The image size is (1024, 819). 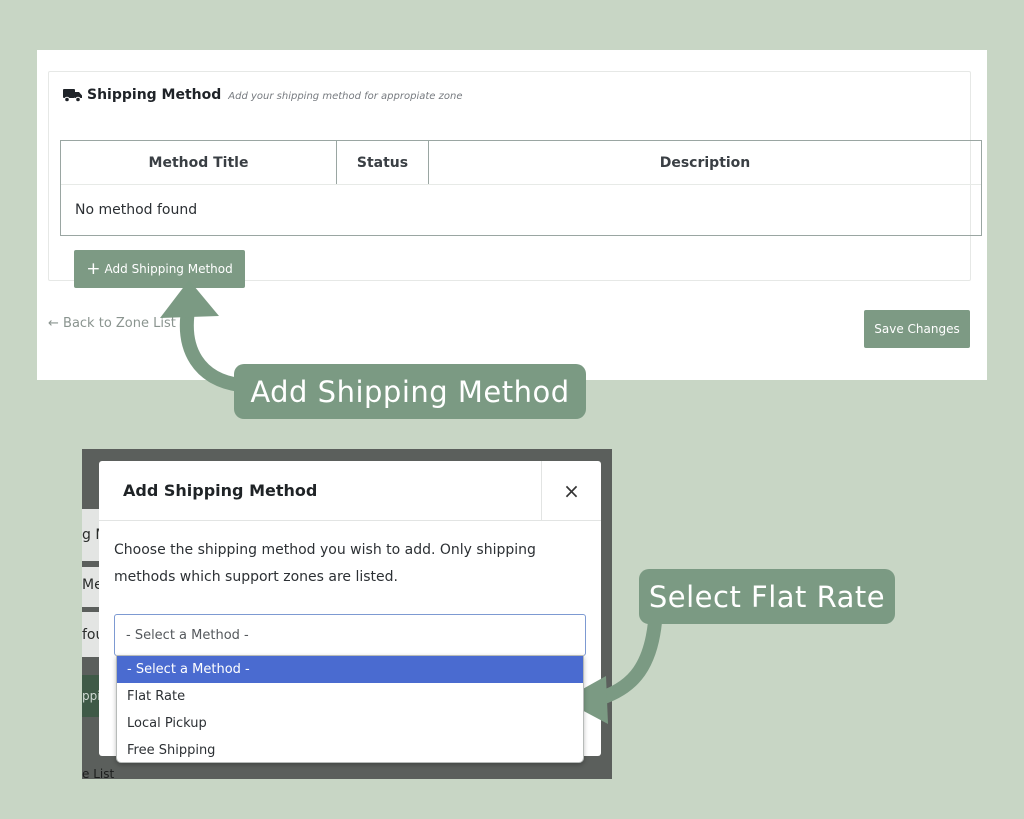 I want to click on callout-select-flat-rate: Select Flat Rate, so click(x=767, y=596).